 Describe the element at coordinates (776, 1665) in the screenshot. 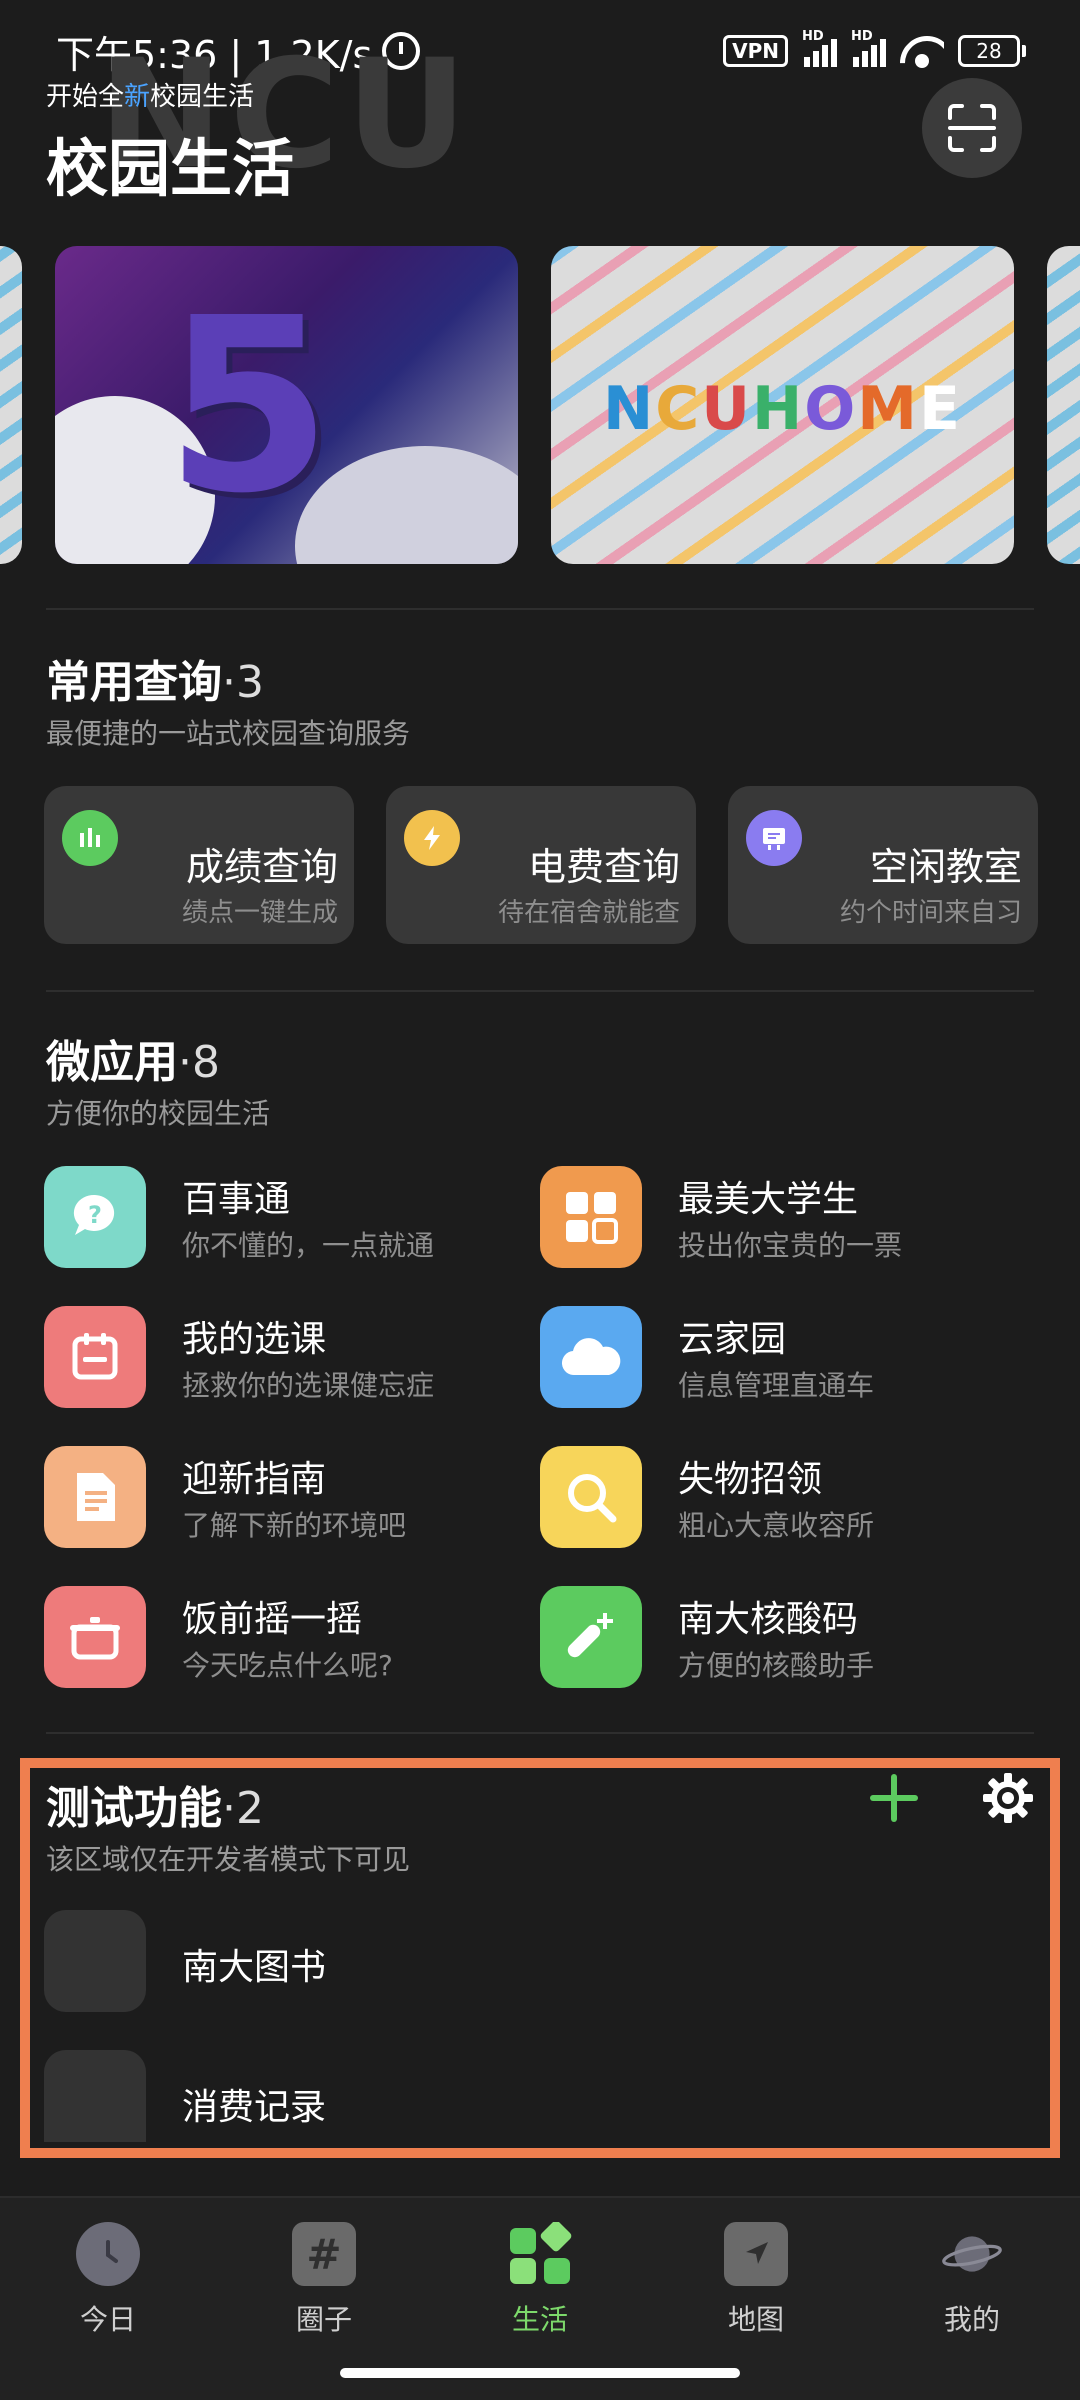

I see `app-desc: 方便的核酸助手` at that location.